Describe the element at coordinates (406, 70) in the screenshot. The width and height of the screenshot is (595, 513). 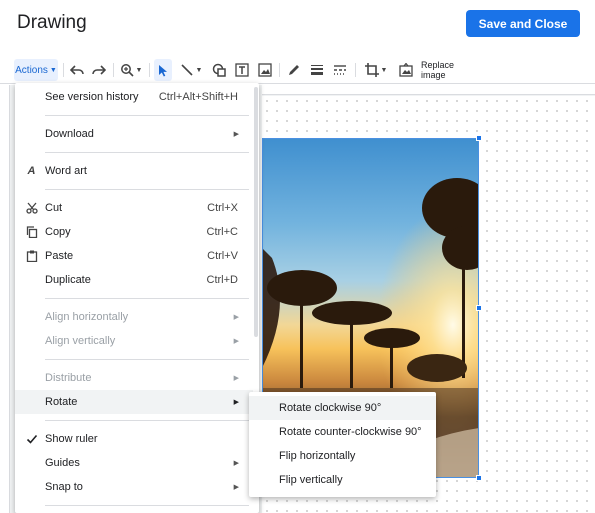
I see `replace-image-icon` at that location.